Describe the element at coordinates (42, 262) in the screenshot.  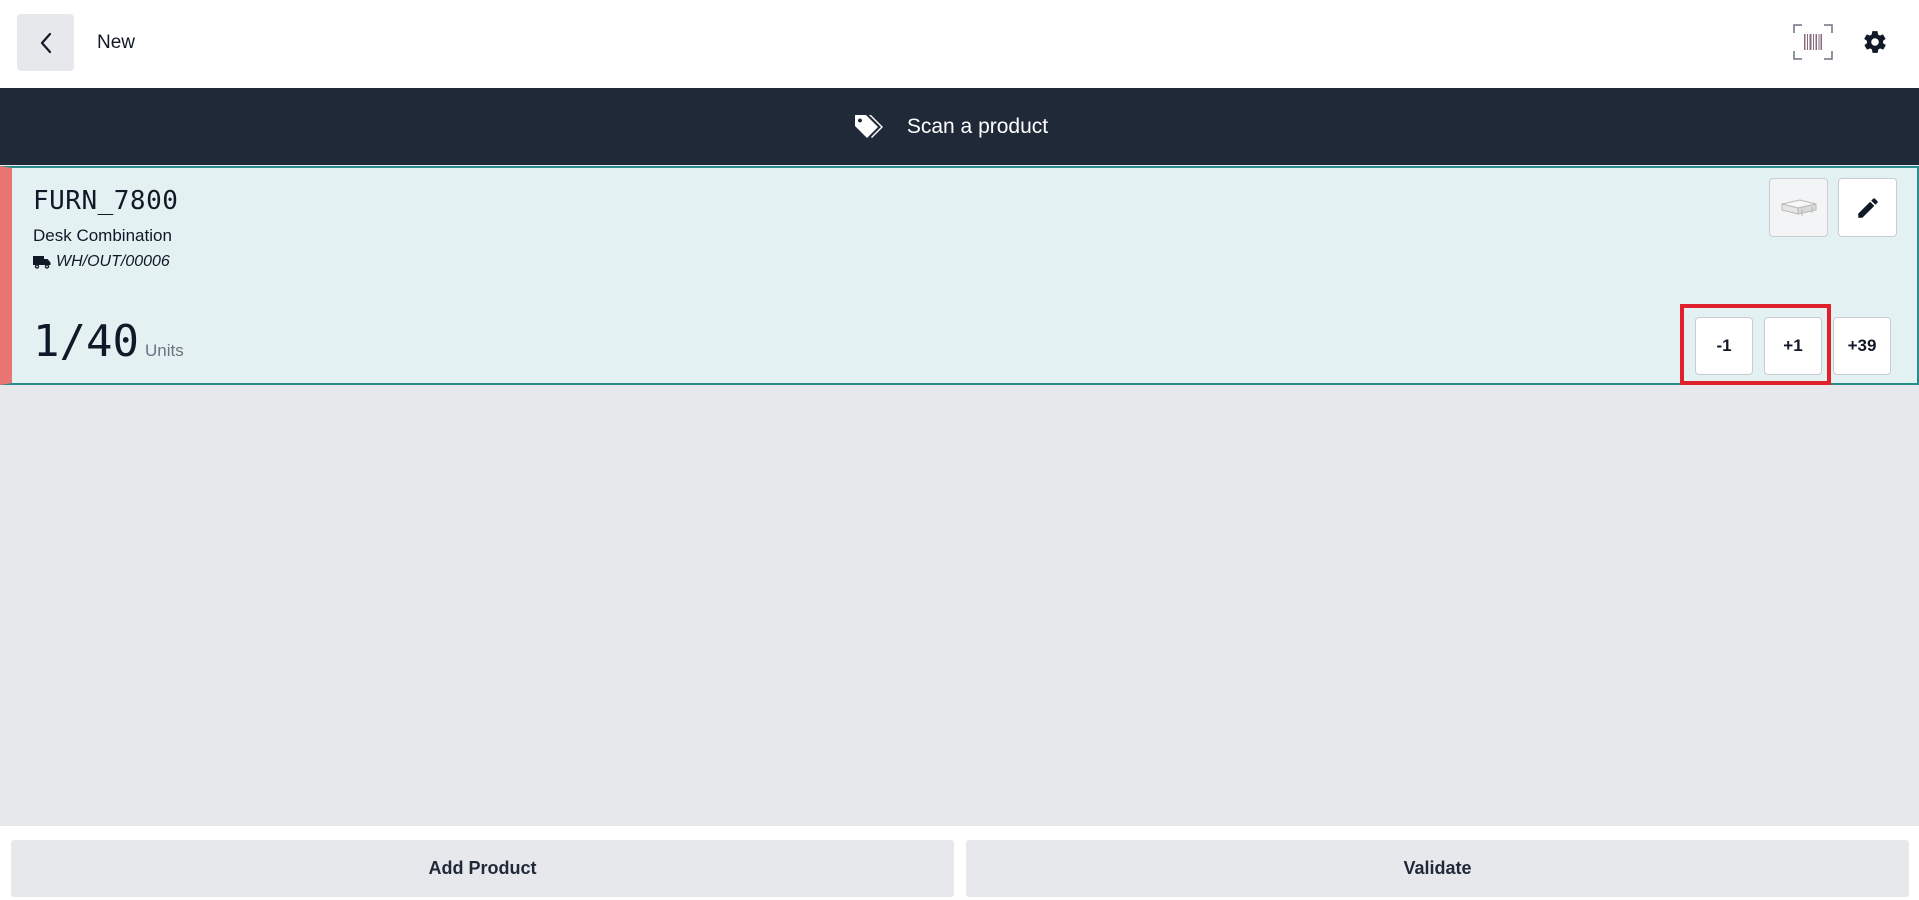
I see `truck-icon` at that location.